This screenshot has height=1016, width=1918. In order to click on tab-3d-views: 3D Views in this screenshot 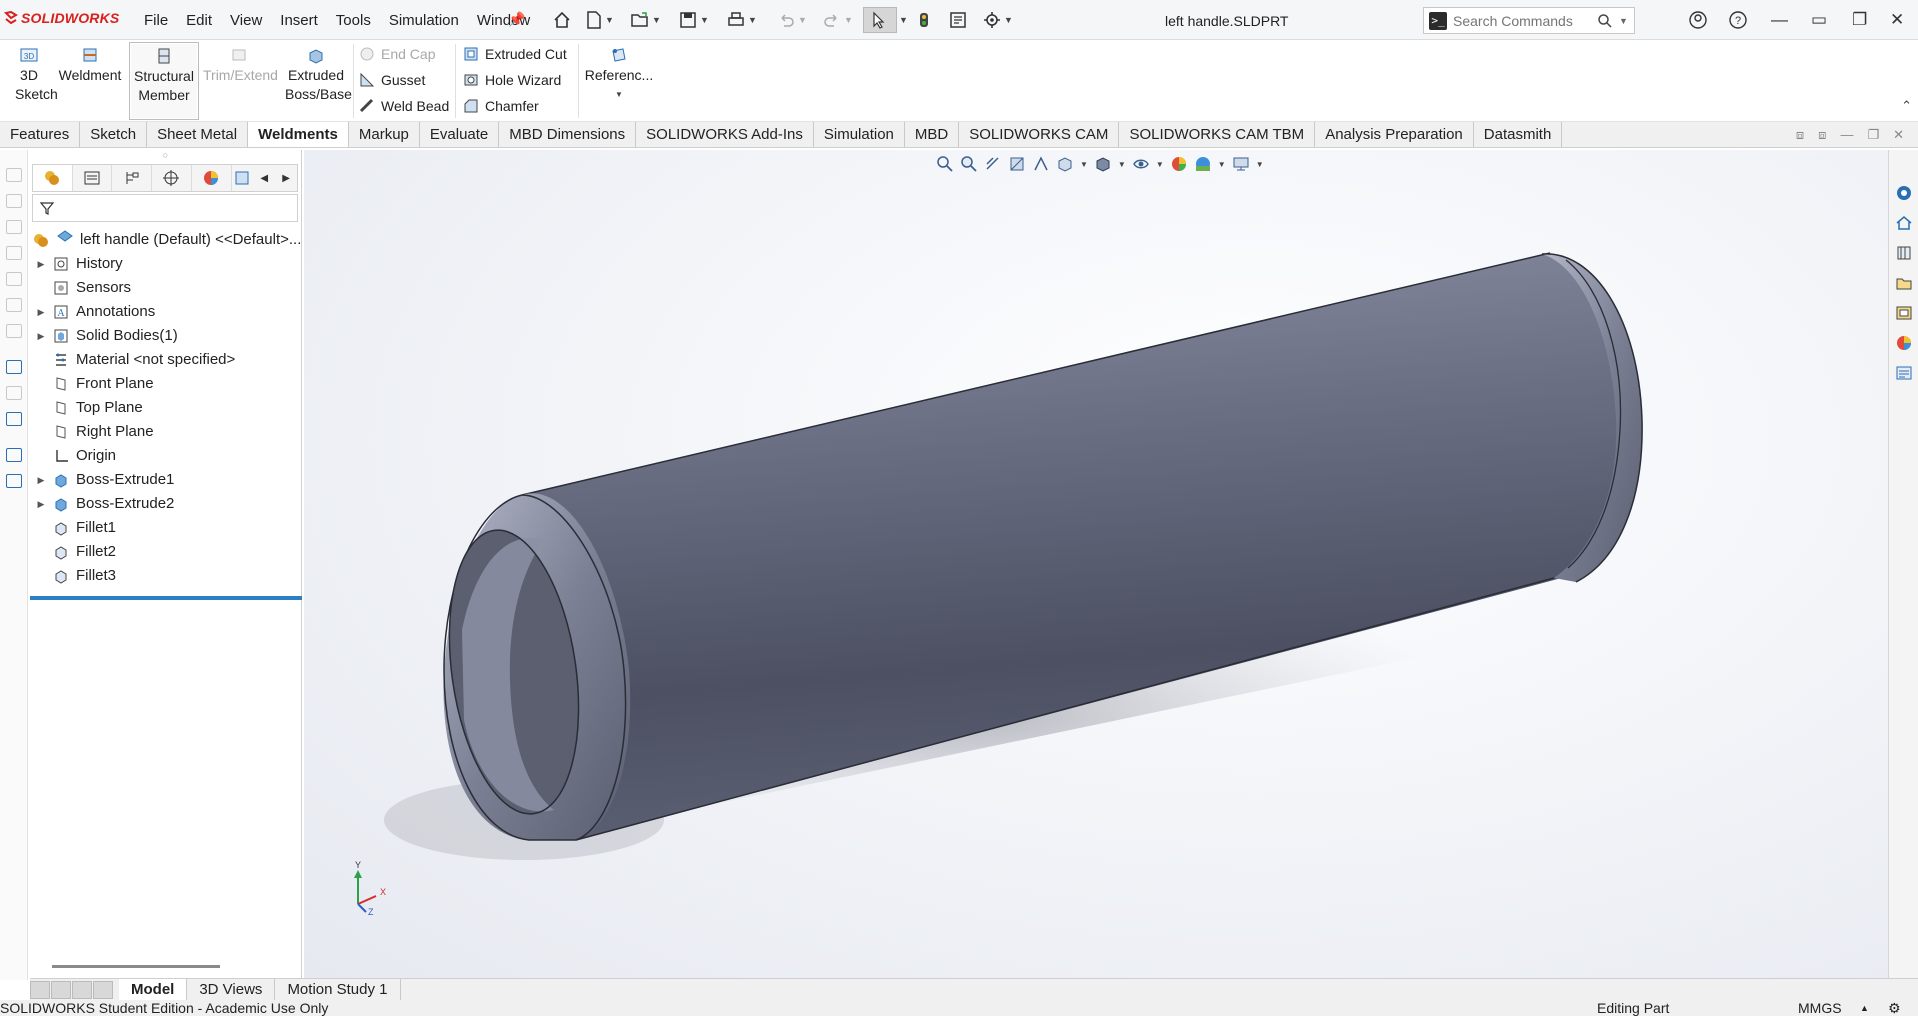, I will do `click(231, 989)`.